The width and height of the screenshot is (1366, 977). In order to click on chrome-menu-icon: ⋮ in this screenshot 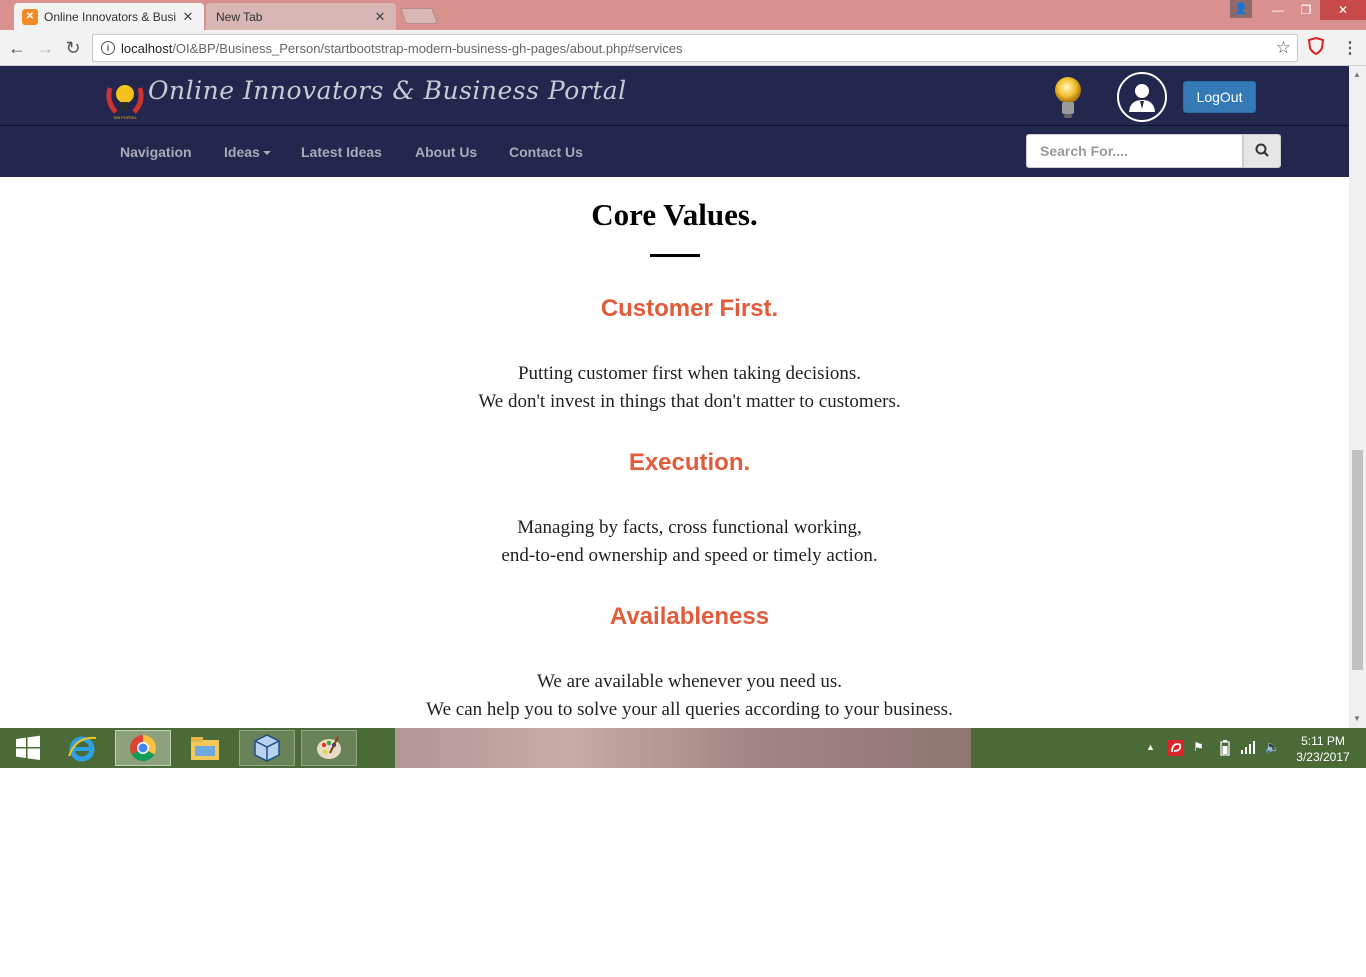, I will do `click(1350, 48)`.